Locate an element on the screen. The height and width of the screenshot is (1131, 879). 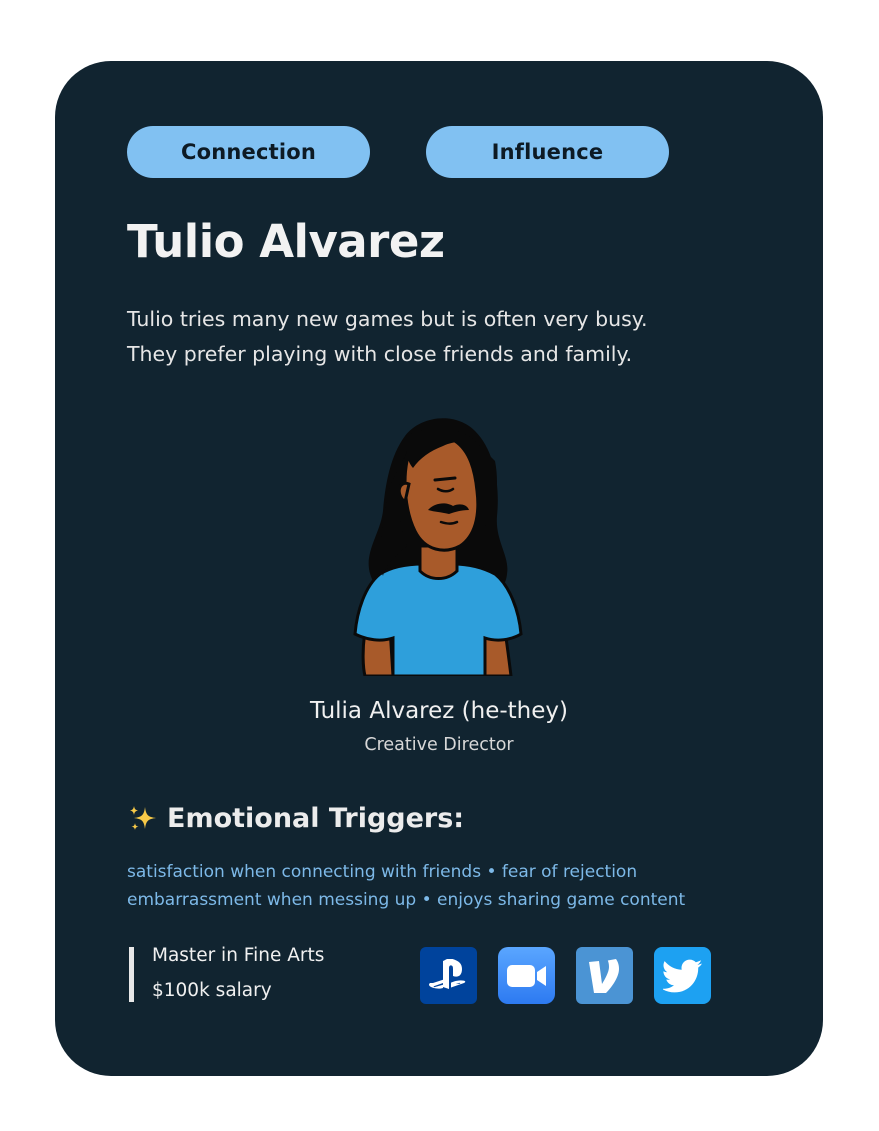
fact-salary: $100k salary is located at coordinates (212, 990).